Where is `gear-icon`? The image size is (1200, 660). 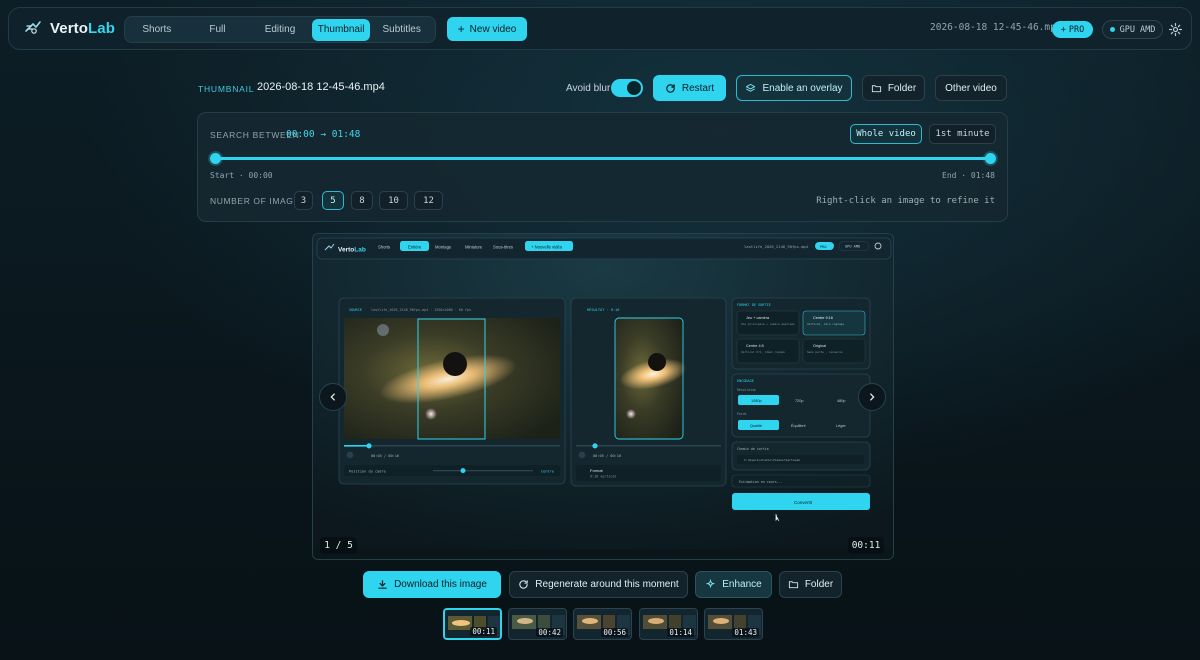 gear-icon is located at coordinates (1175, 29).